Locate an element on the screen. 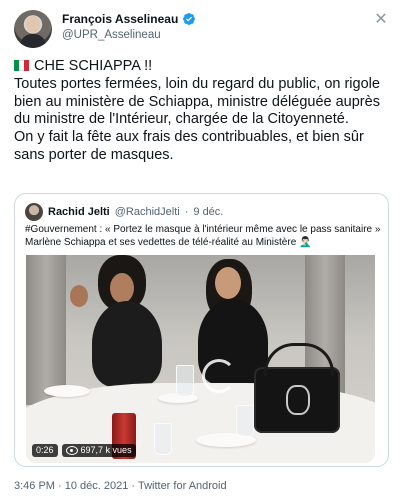 This screenshot has height=503, width=403. video-duration: 0:26 is located at coordinates (45, 450).